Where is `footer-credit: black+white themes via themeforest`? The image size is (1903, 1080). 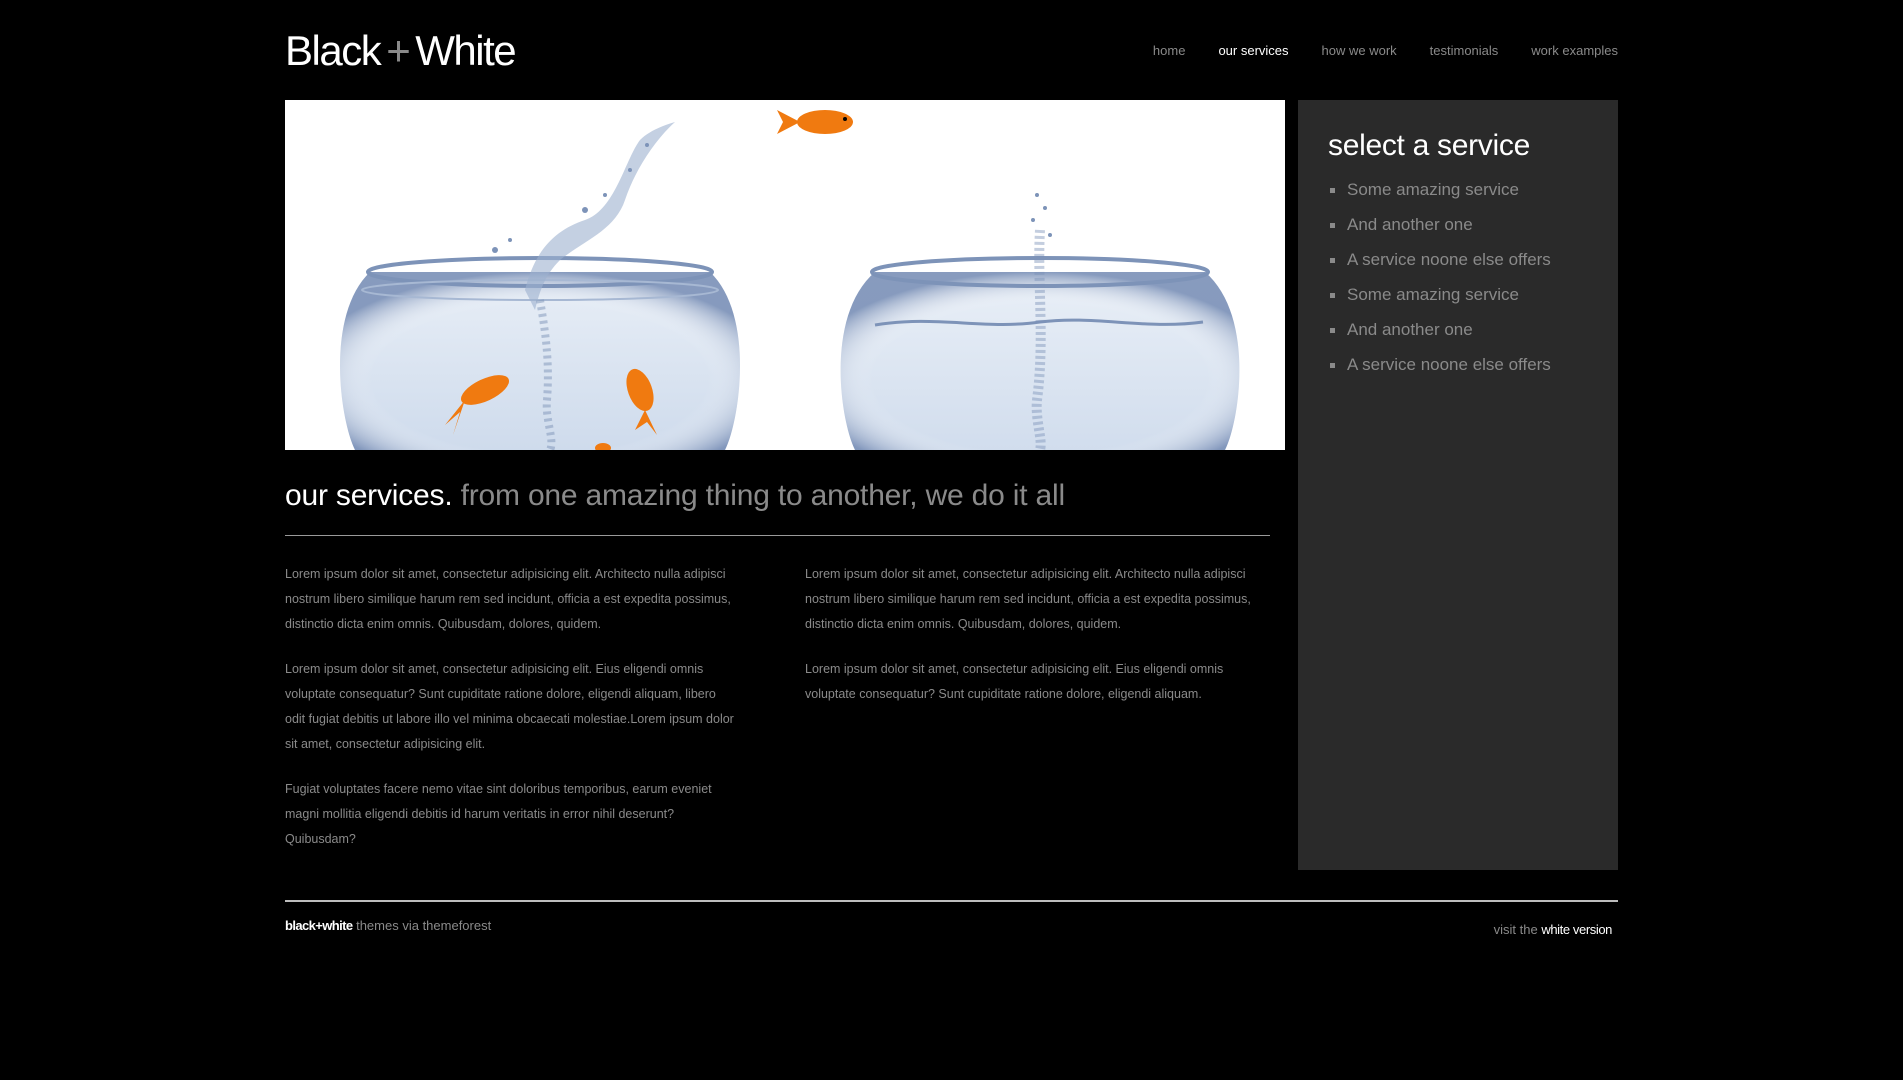
footer-credit: black+white themes via themeforest is located at coordinates (388, 925).